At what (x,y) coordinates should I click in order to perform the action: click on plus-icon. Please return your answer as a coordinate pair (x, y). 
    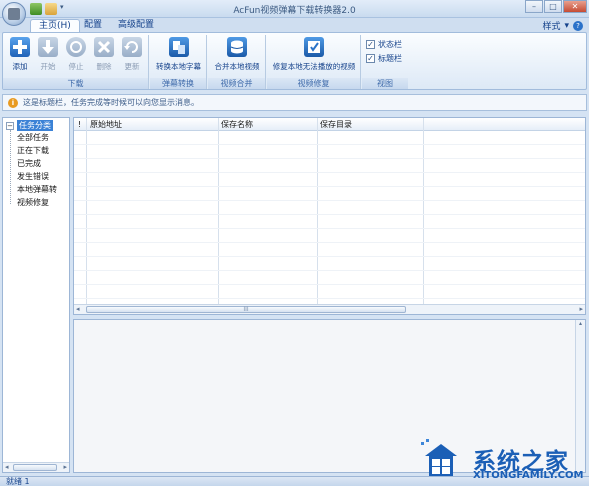
    Looking at the image, I should click on (20, 47).